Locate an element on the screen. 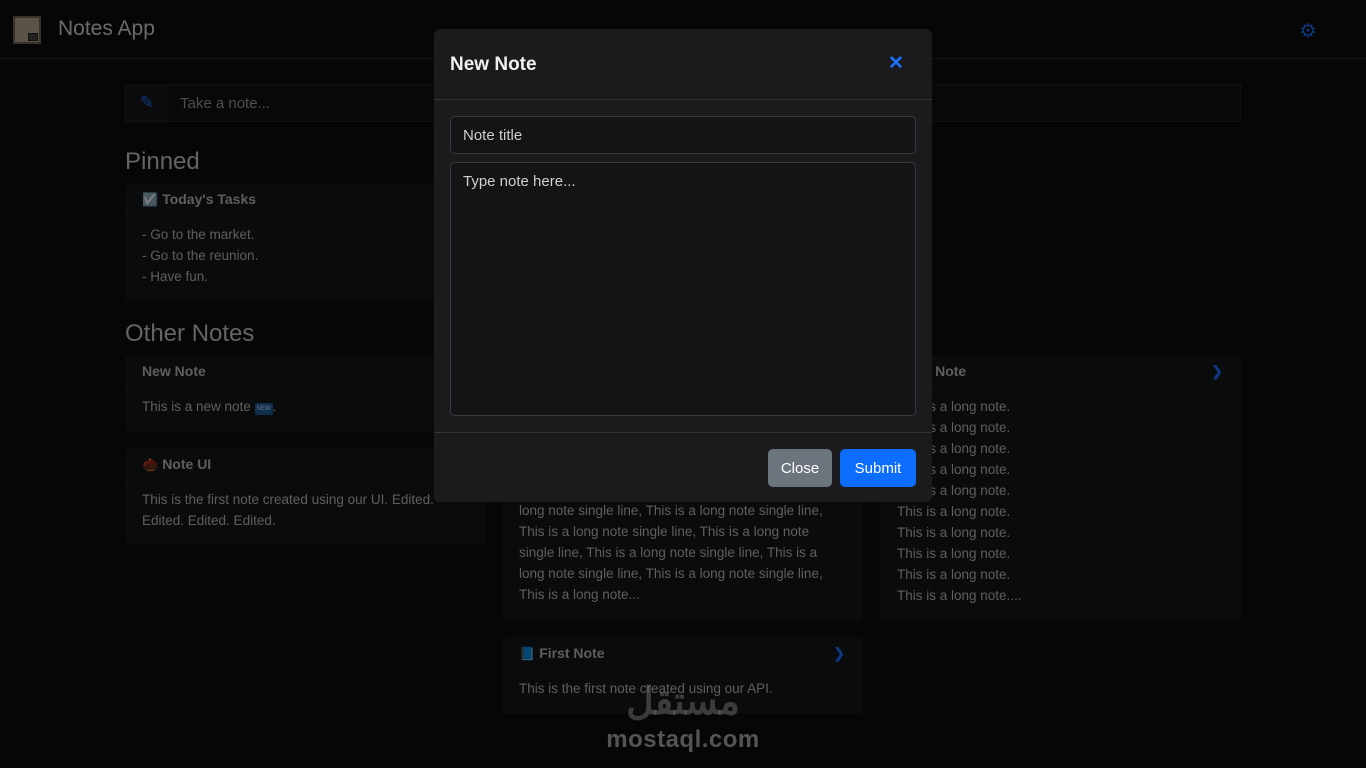 The width and height of the screenshot is (1366, 768). modal-title: New Note is located at coordinates (493, 64).